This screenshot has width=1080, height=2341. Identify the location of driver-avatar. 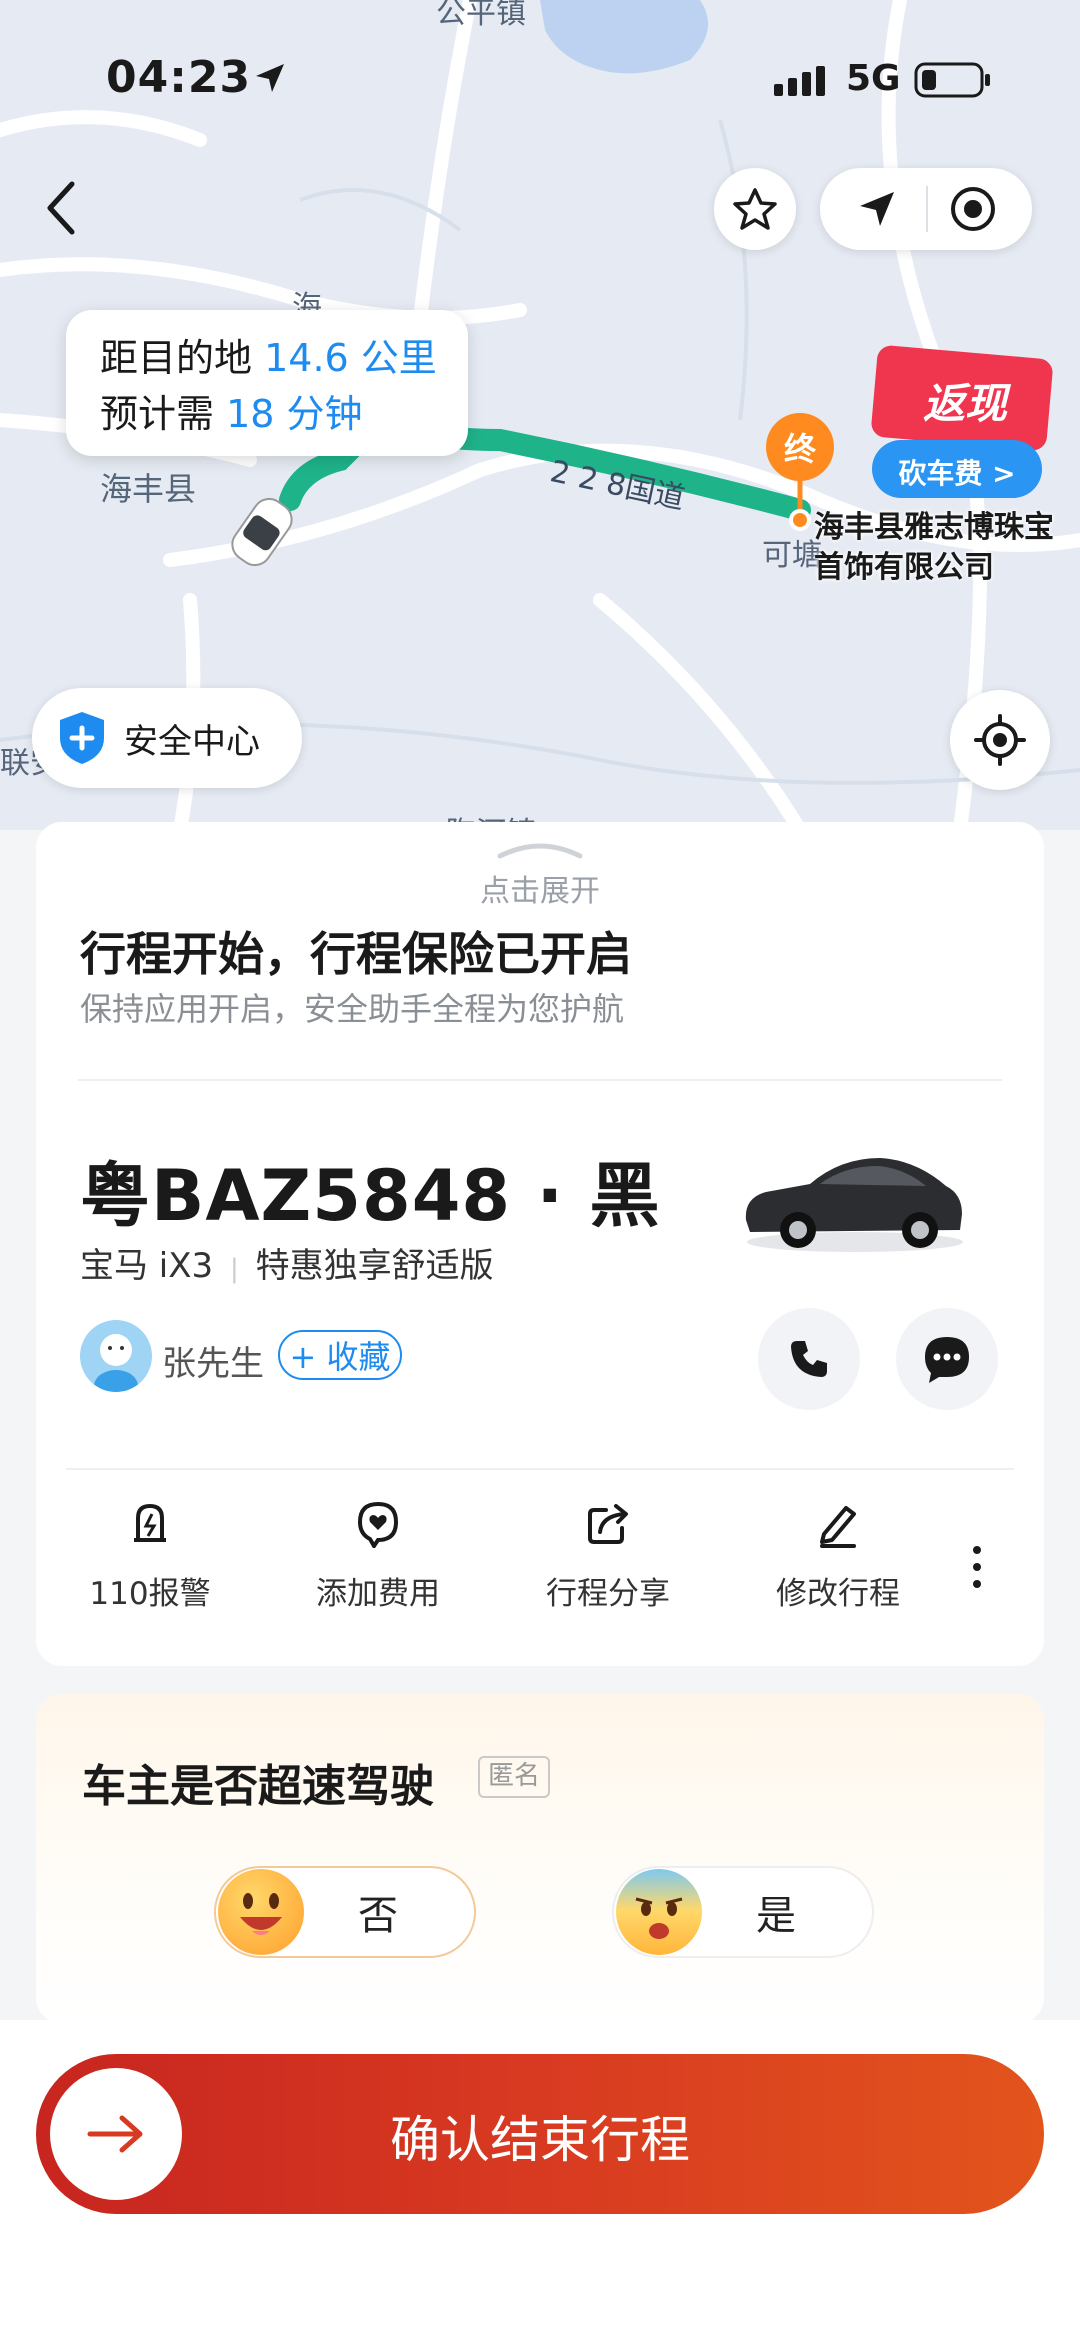
(116, 1356).